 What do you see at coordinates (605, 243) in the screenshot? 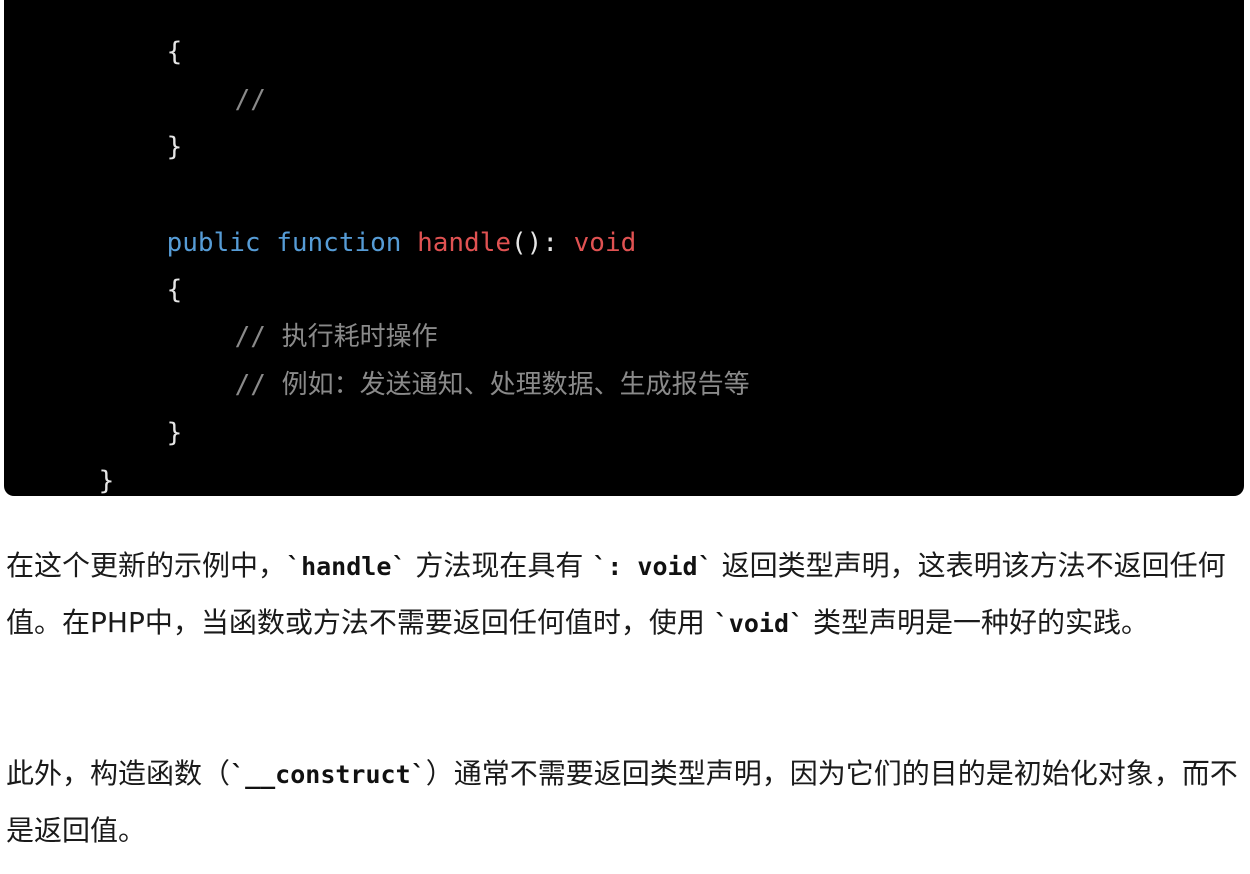
I see `code-return-type: void` at bounding box center [605, 243].